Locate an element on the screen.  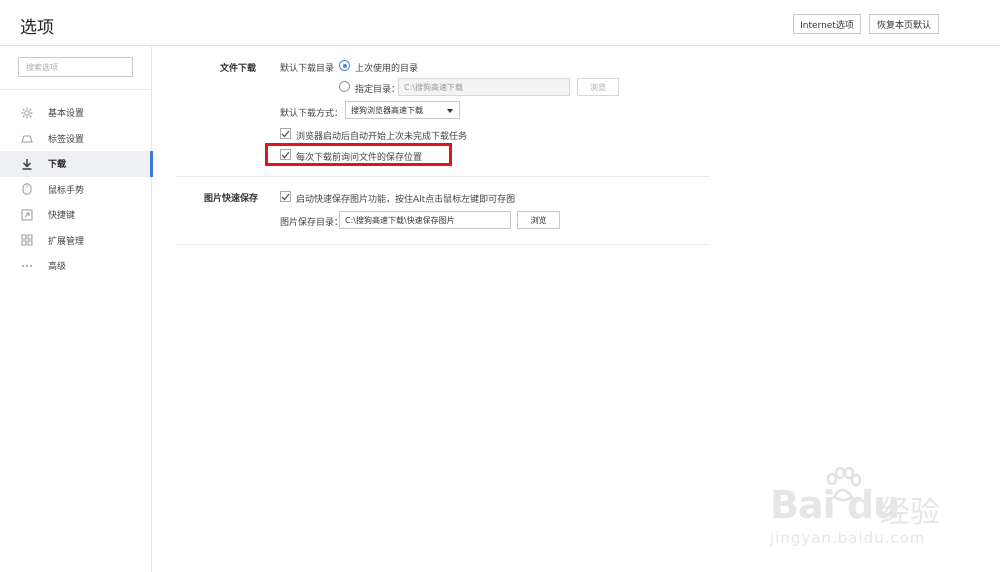
tab-icon is located at coordinates (27, 138).